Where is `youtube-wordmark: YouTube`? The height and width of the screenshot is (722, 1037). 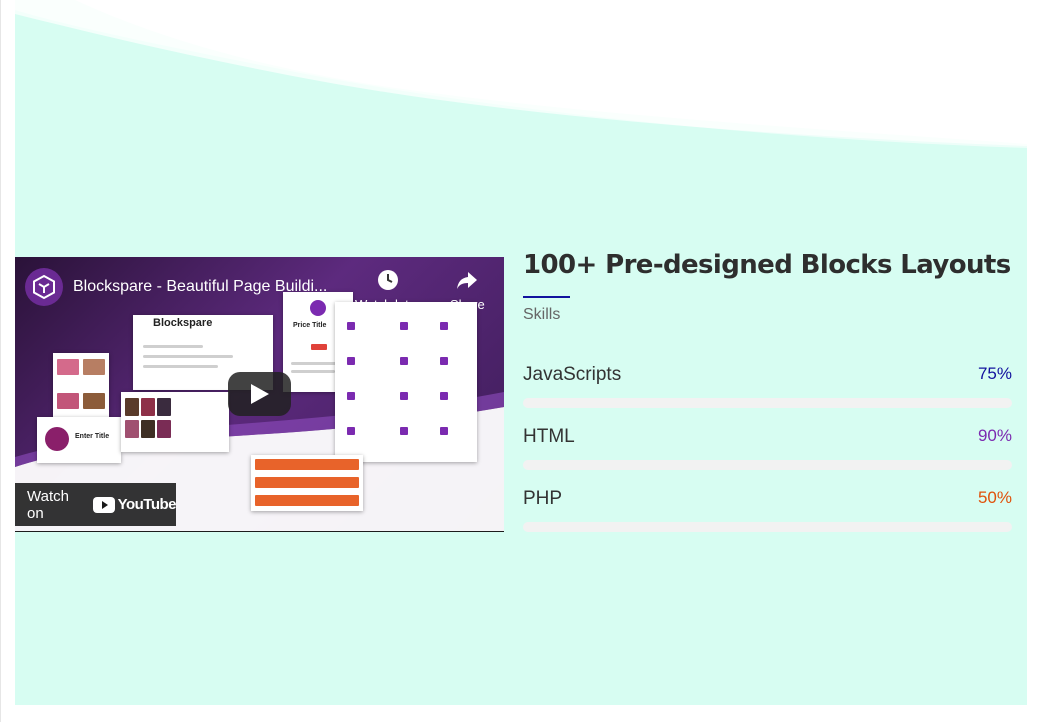 youtube-wordmark: YouTube is located at coordinates (147, 504).